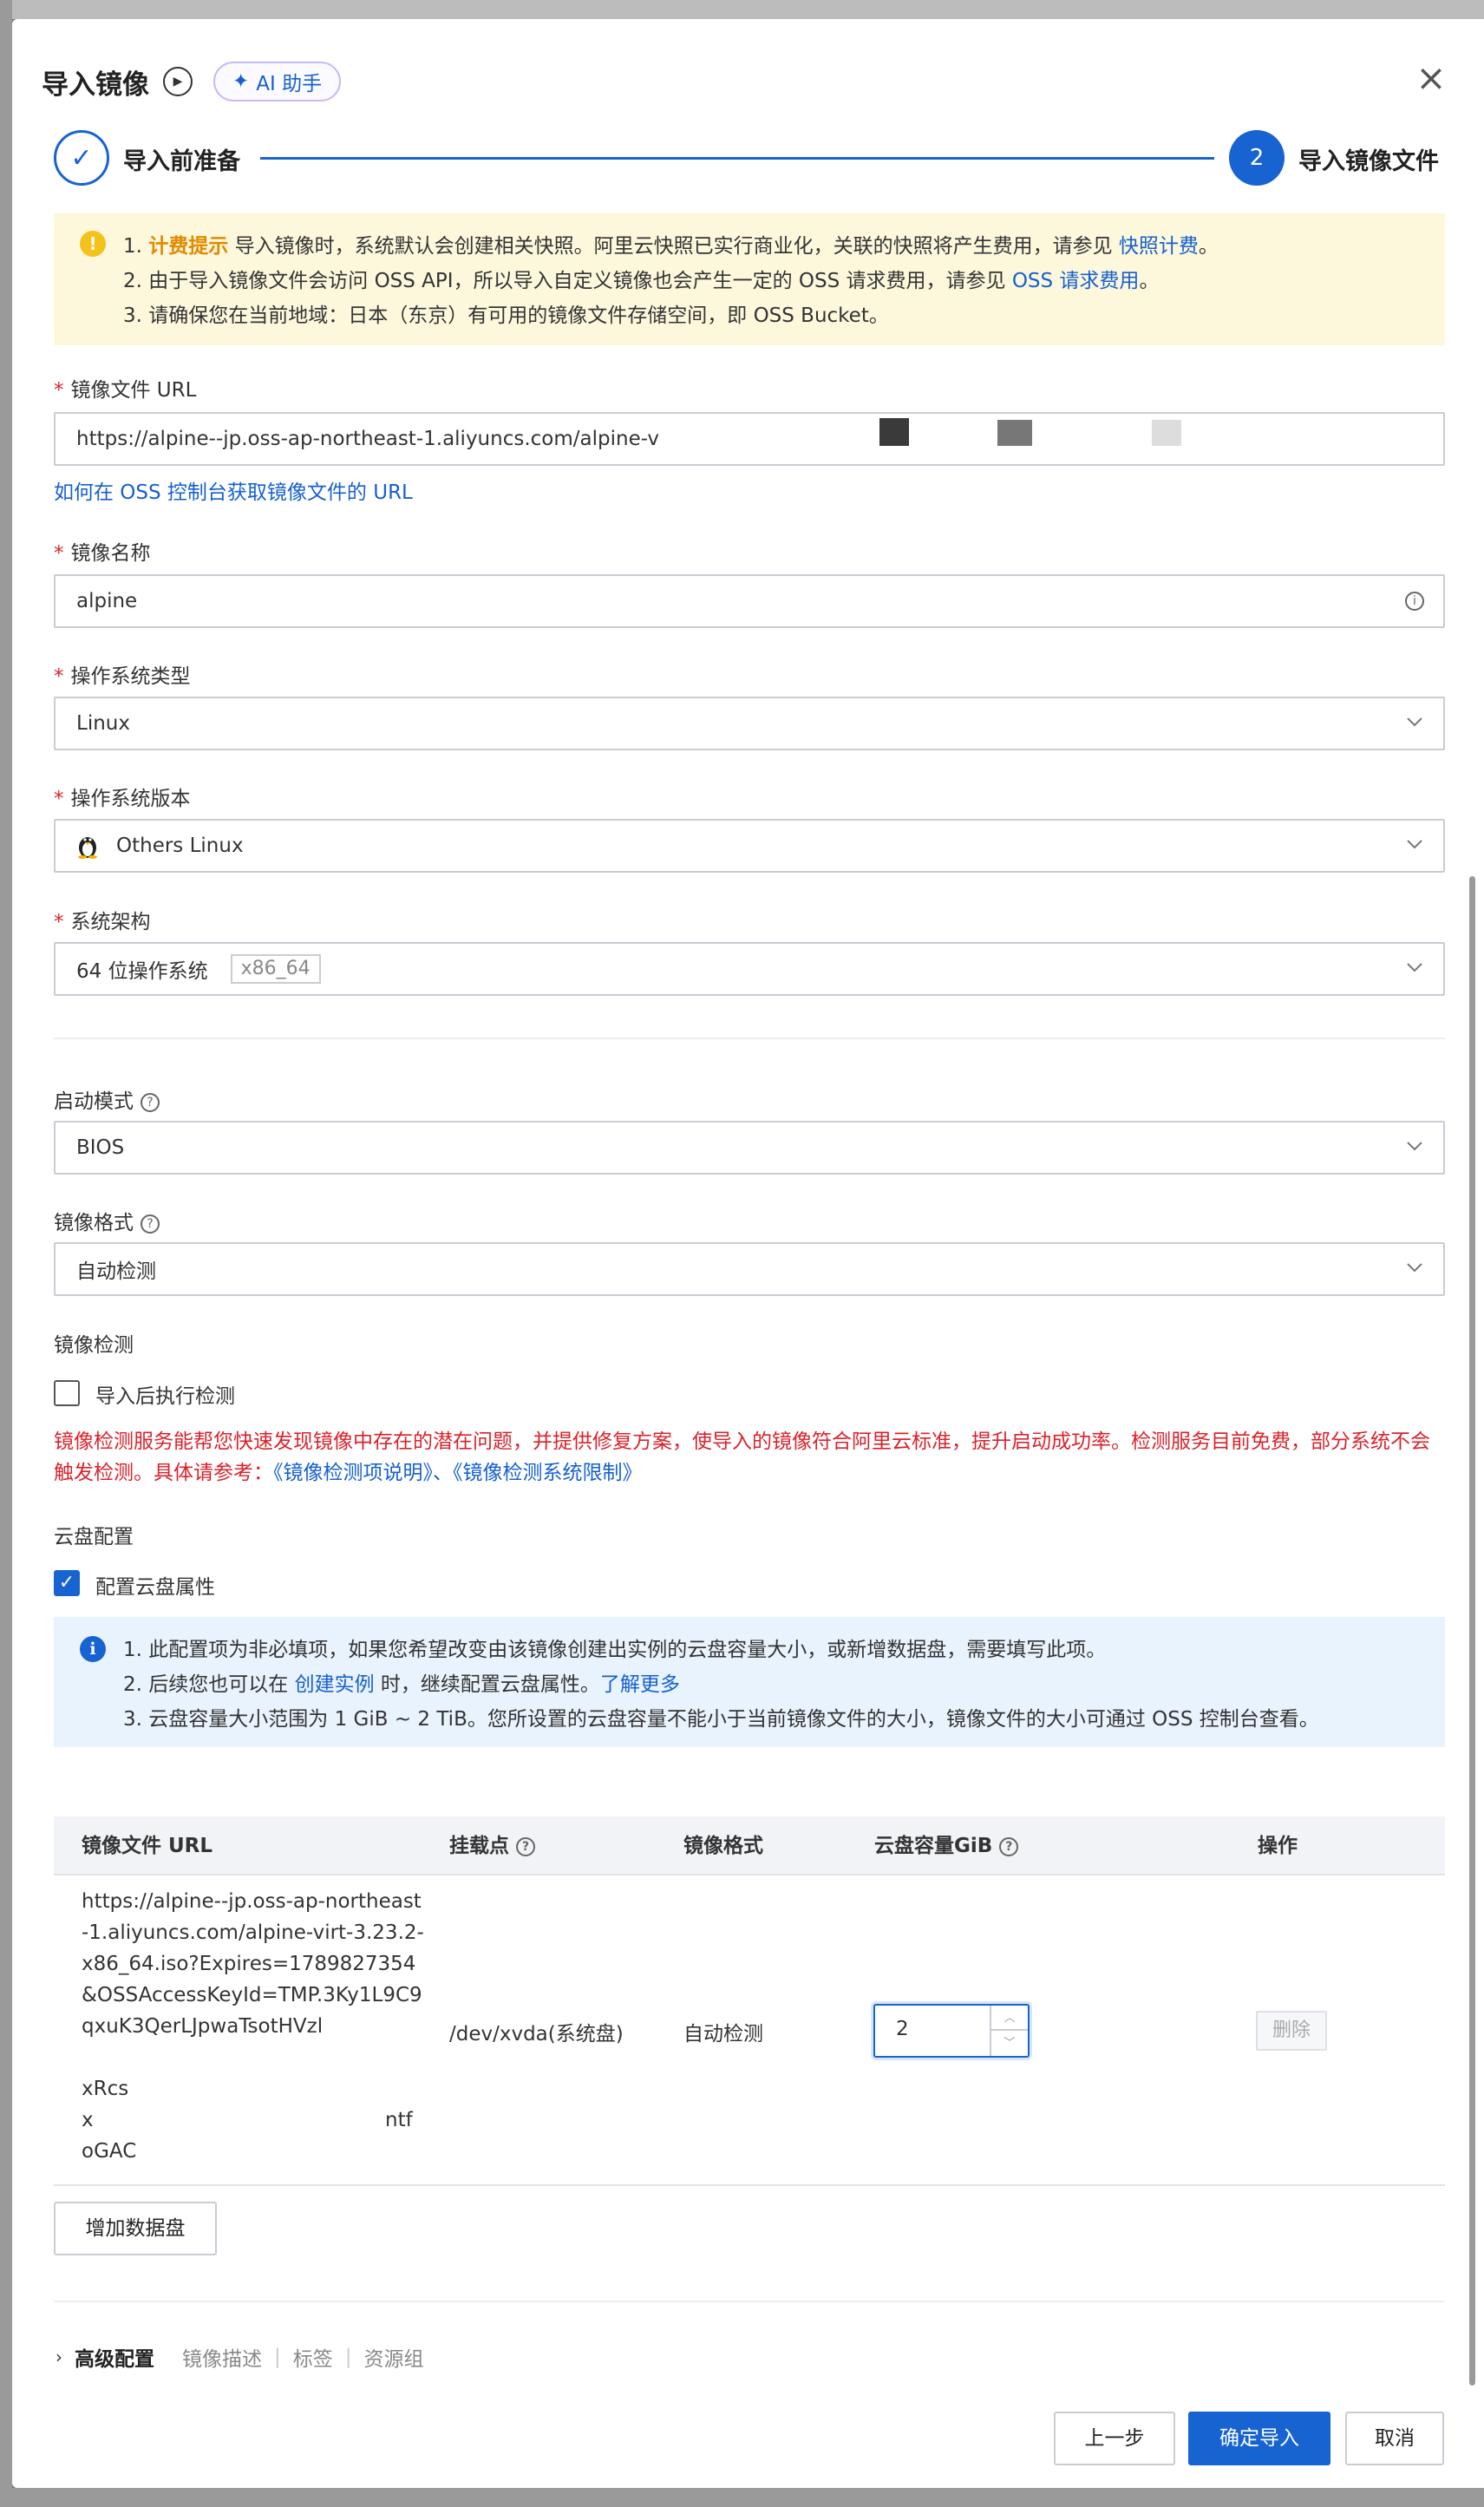 The height and width of the screenshot is (2507, 1484). Describe the element at coordinates (136, 2228) in the screenshot. I see `add-data-disk-button: 增加数据盘` at that location.